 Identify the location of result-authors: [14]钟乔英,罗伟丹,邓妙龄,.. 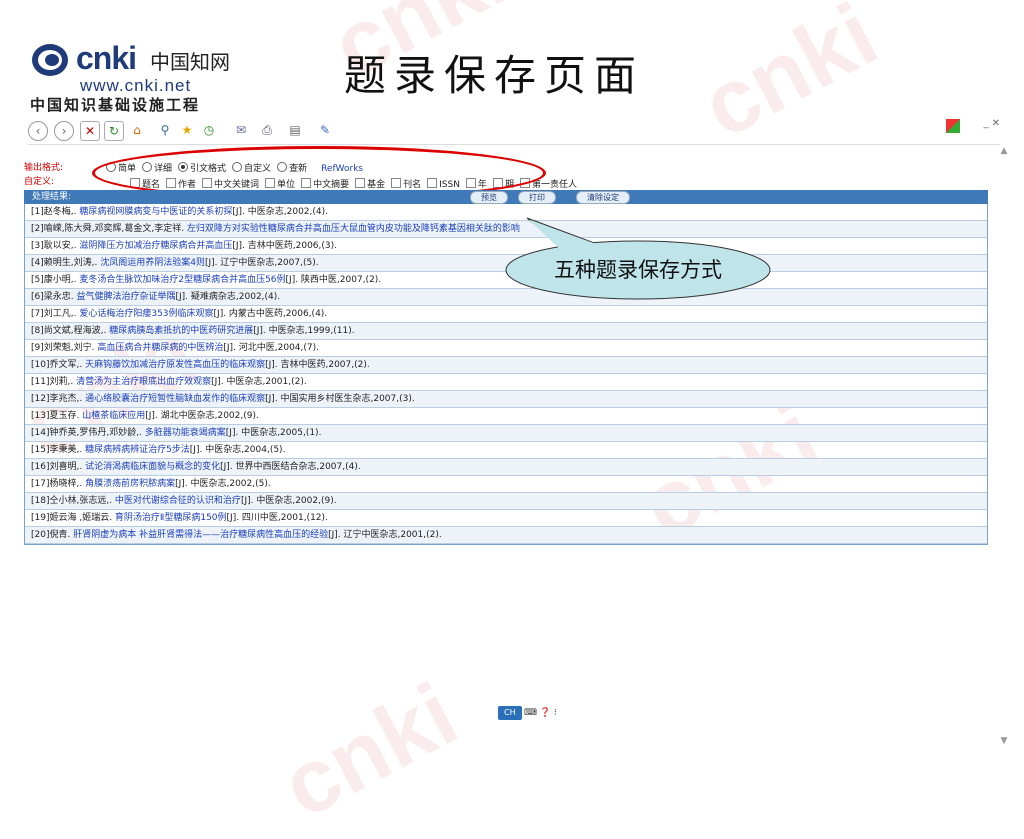
(88, 433).